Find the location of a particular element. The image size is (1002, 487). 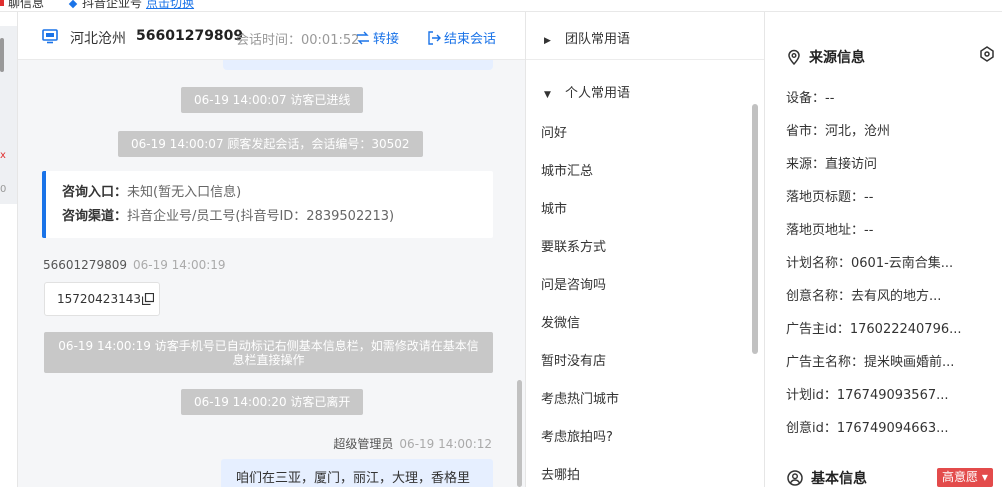

entry-key: 咨询入口： is located at coordinates (95, 192).